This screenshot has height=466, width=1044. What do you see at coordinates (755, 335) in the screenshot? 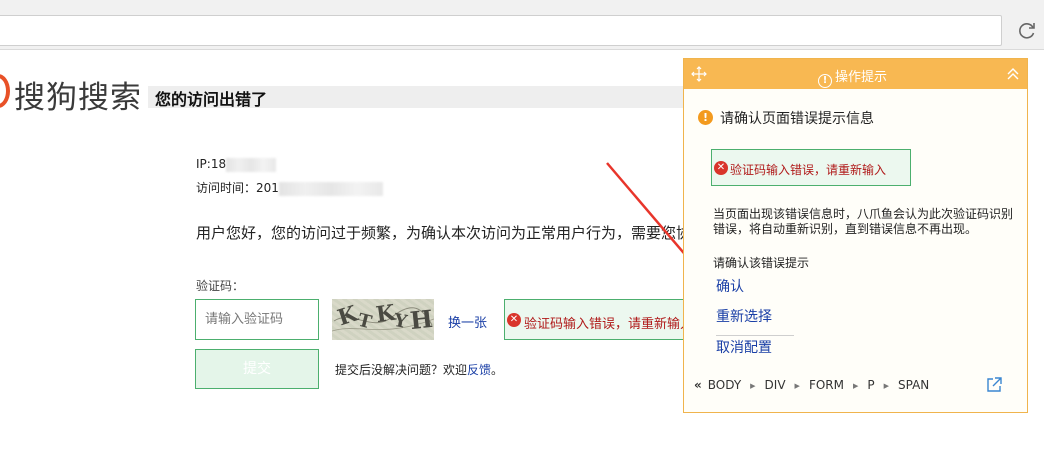
I see `option-divider` at bounding box center [755, 335].